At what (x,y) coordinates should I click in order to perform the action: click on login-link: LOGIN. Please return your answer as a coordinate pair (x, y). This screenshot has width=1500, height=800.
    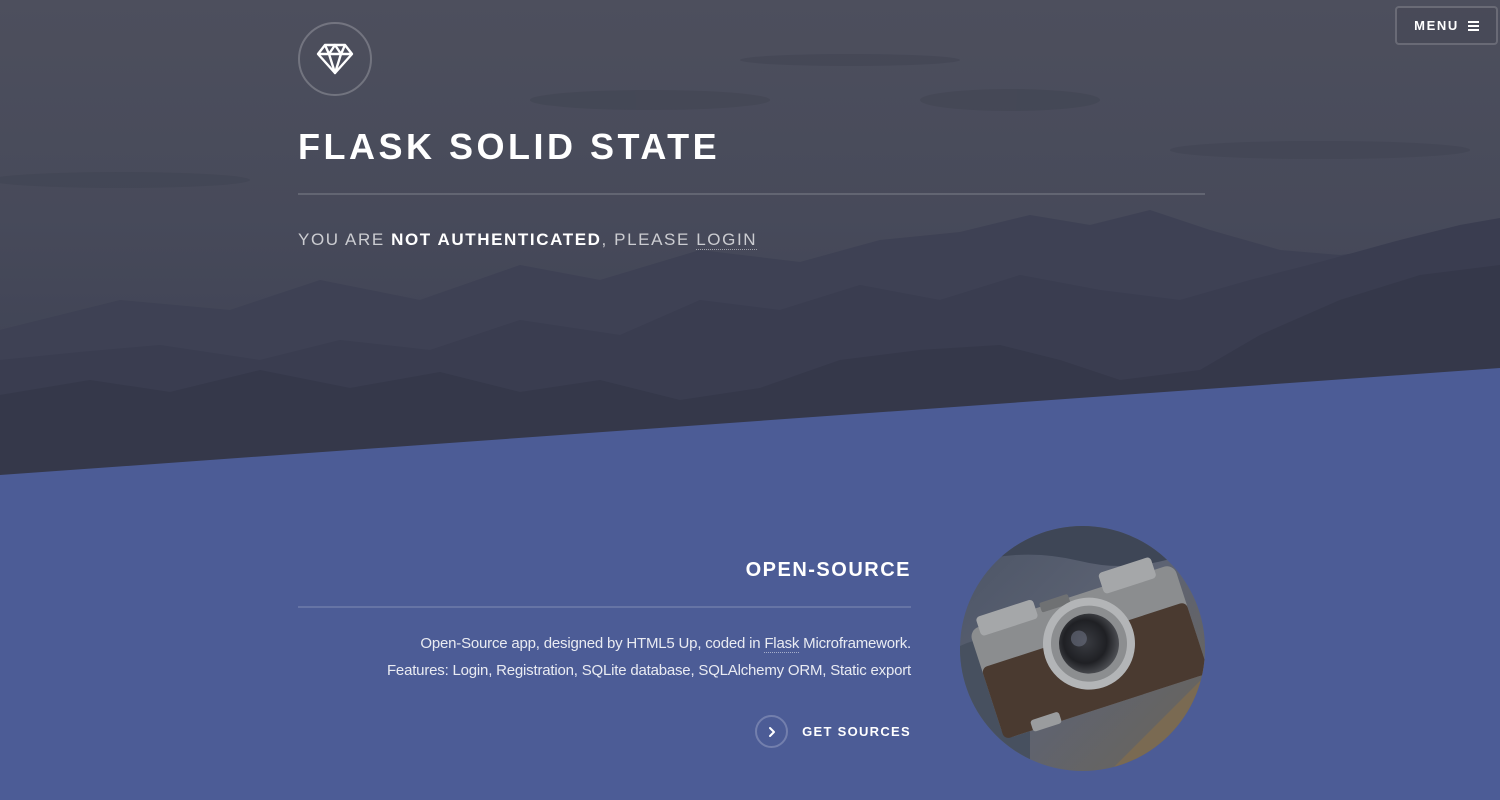
    Looking at the image, I should click on (727, 240).